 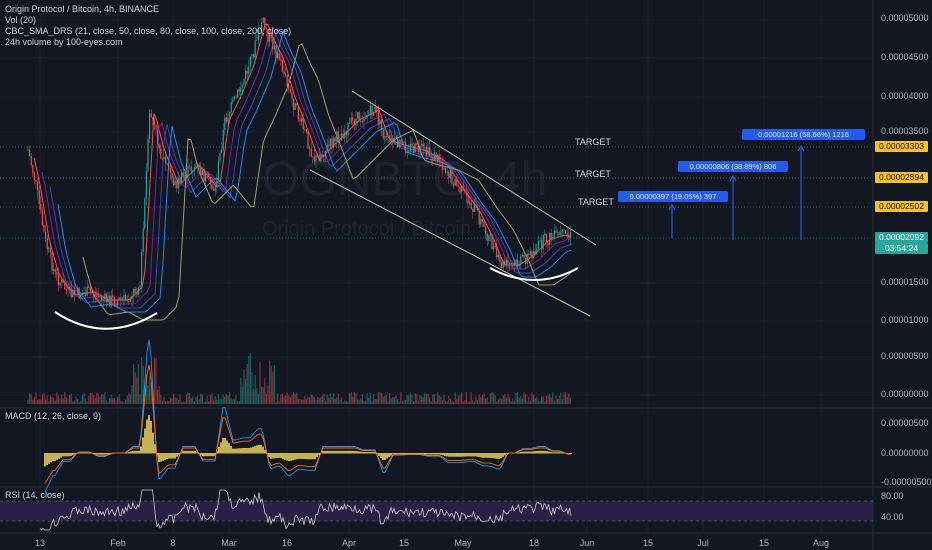 What do you see at coordinates (148, 20) in the screenshot?
I see `legend-vol: Vol (20)` at bounding box center [148, 20].